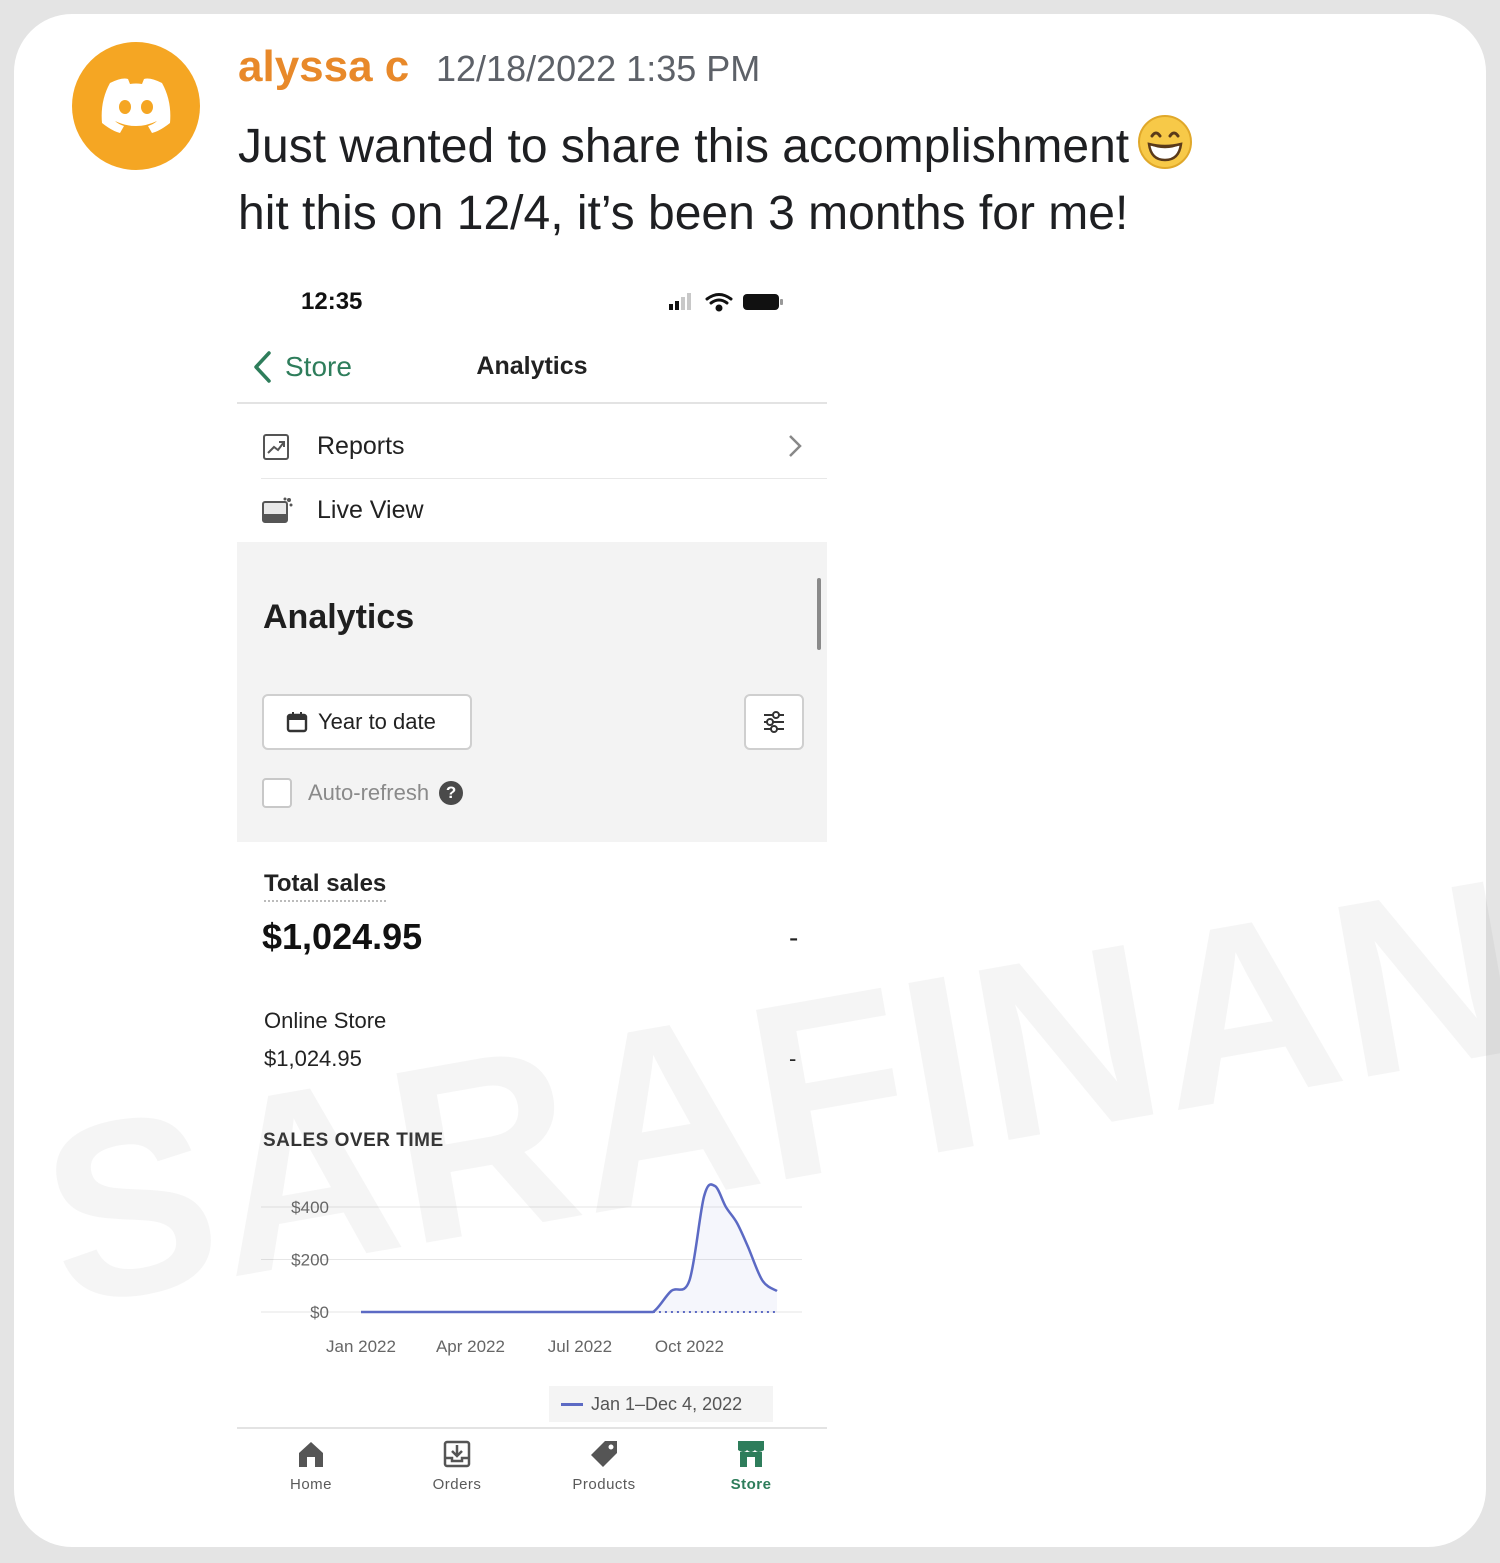 Image resolution: width=1500 pixels, height=1563 pixels. I want to click on navigation-bar: Store Analytics, so click(532, 368).